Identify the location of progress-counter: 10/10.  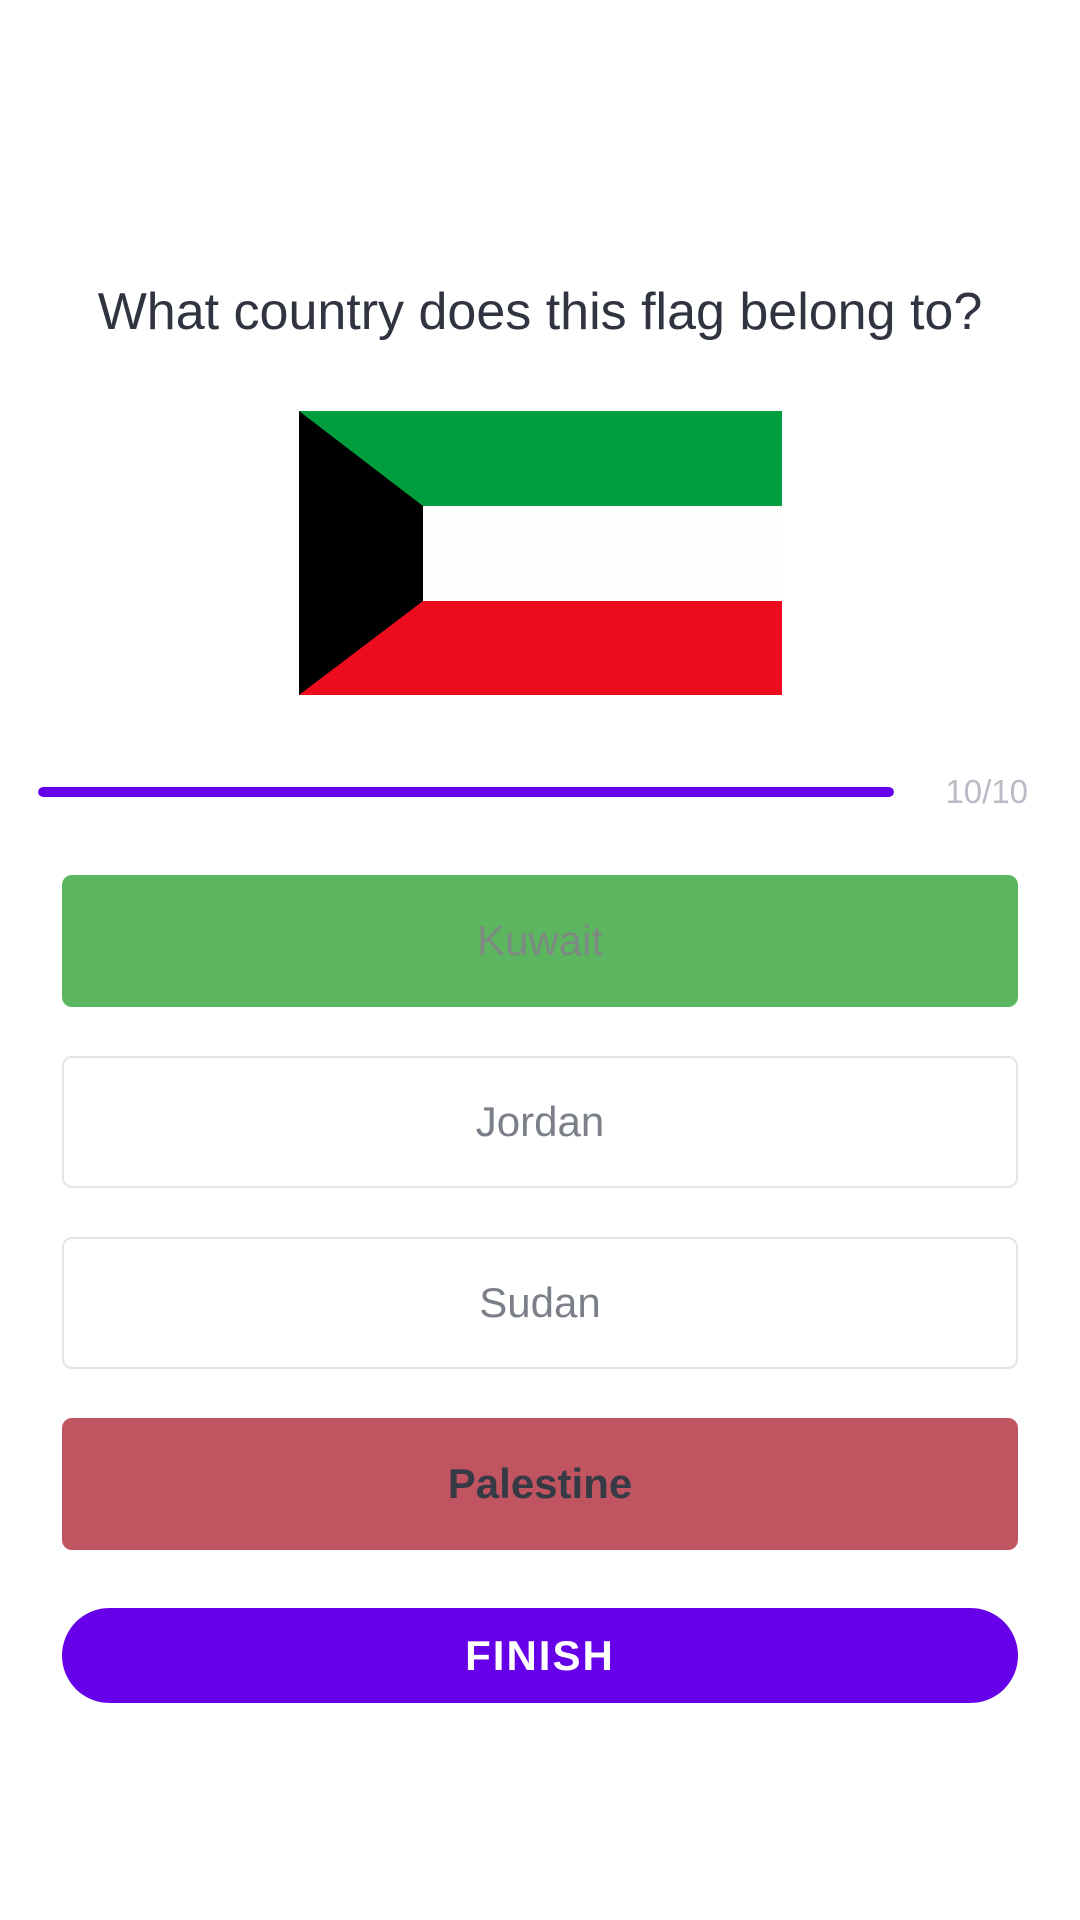
(986, 791).